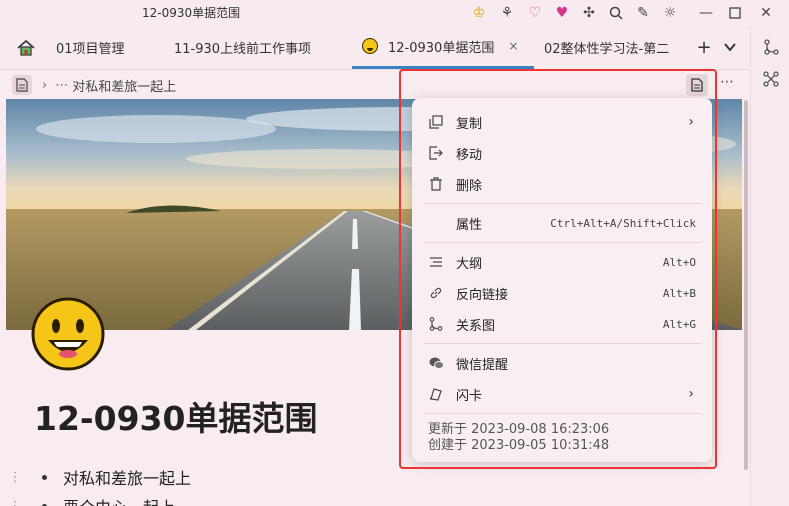 This screenshot has width=789, height=506. I want to click on theme-icon: ☼, so click(670, 13).